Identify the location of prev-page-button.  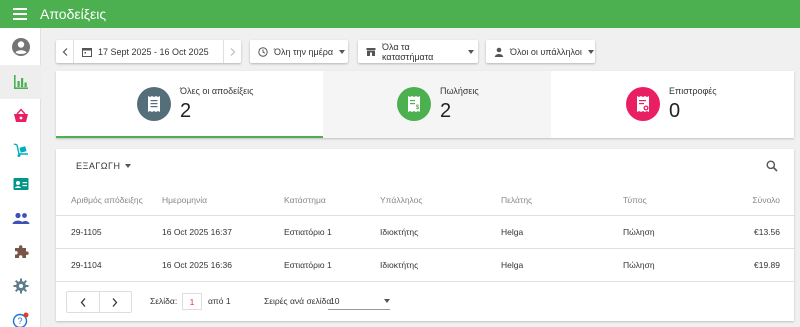
(83, 302).